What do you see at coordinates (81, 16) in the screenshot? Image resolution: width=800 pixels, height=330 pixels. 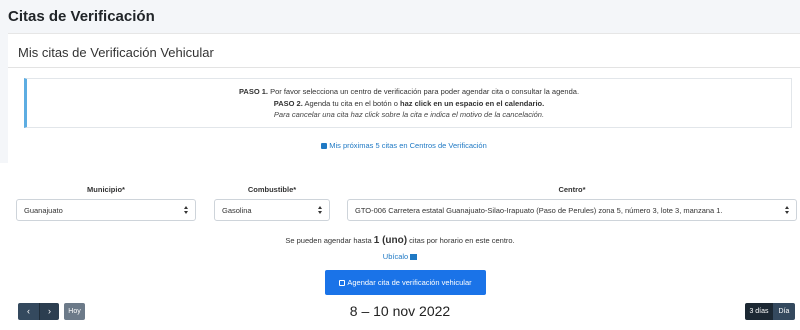 I see `page-title: Citas de Verificación` at bounding box center [81, 16].